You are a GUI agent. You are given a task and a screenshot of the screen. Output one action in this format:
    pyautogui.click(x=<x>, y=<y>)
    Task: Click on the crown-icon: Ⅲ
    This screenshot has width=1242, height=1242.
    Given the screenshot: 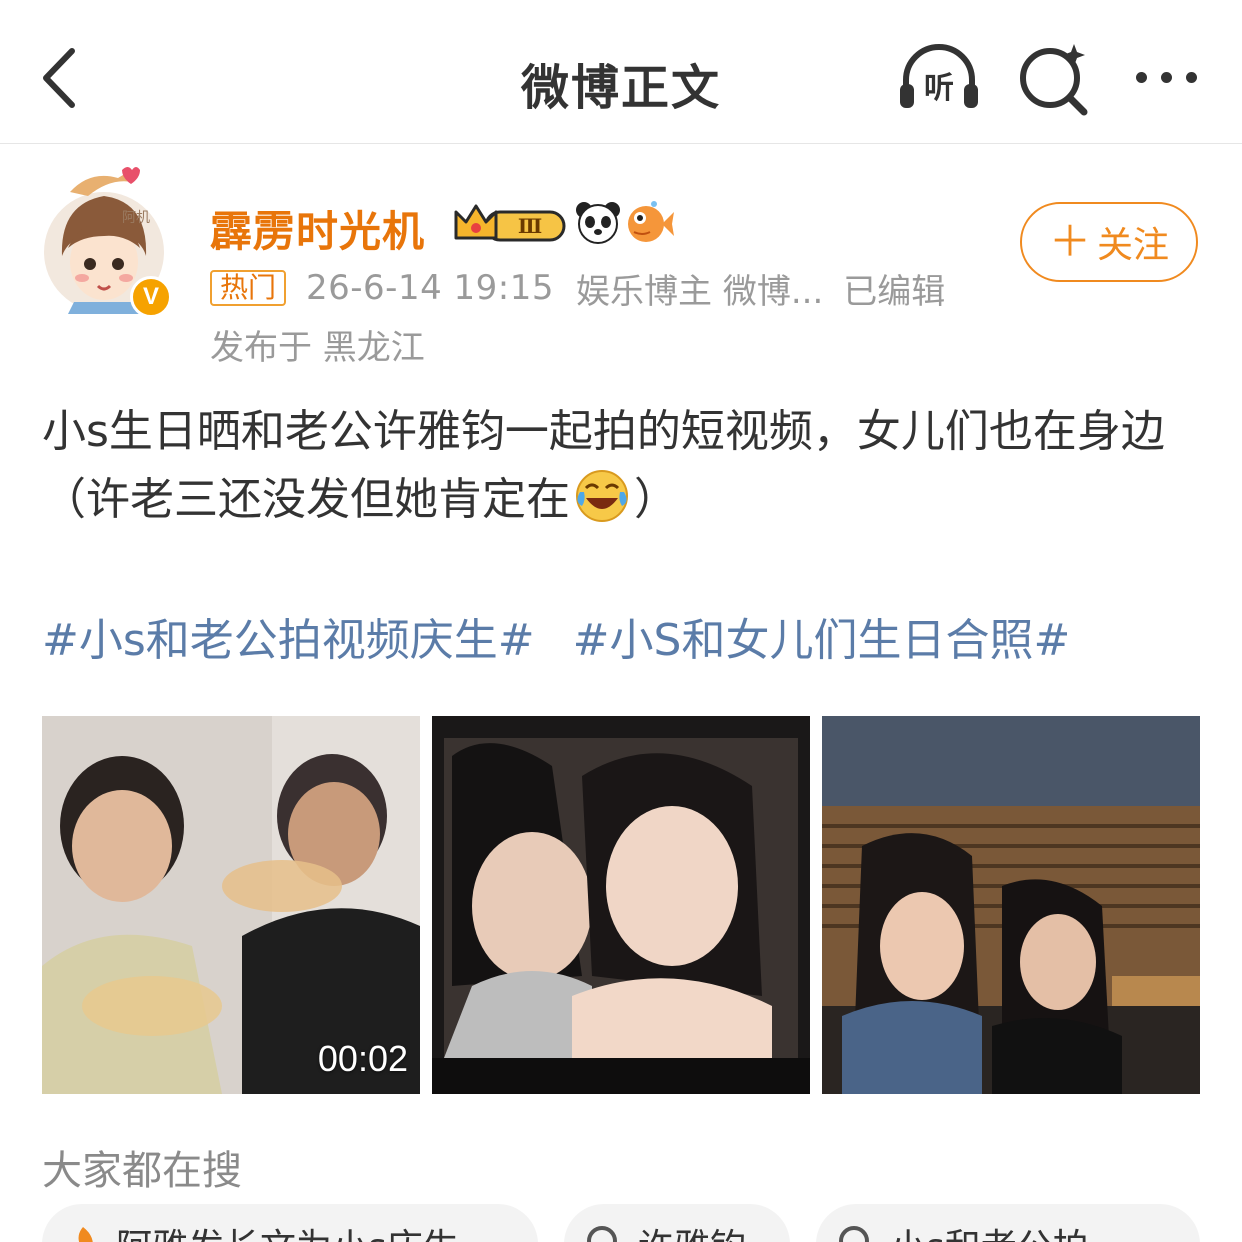 What is the action you would take?
    pyautogui.click(x=510, y=223)
    